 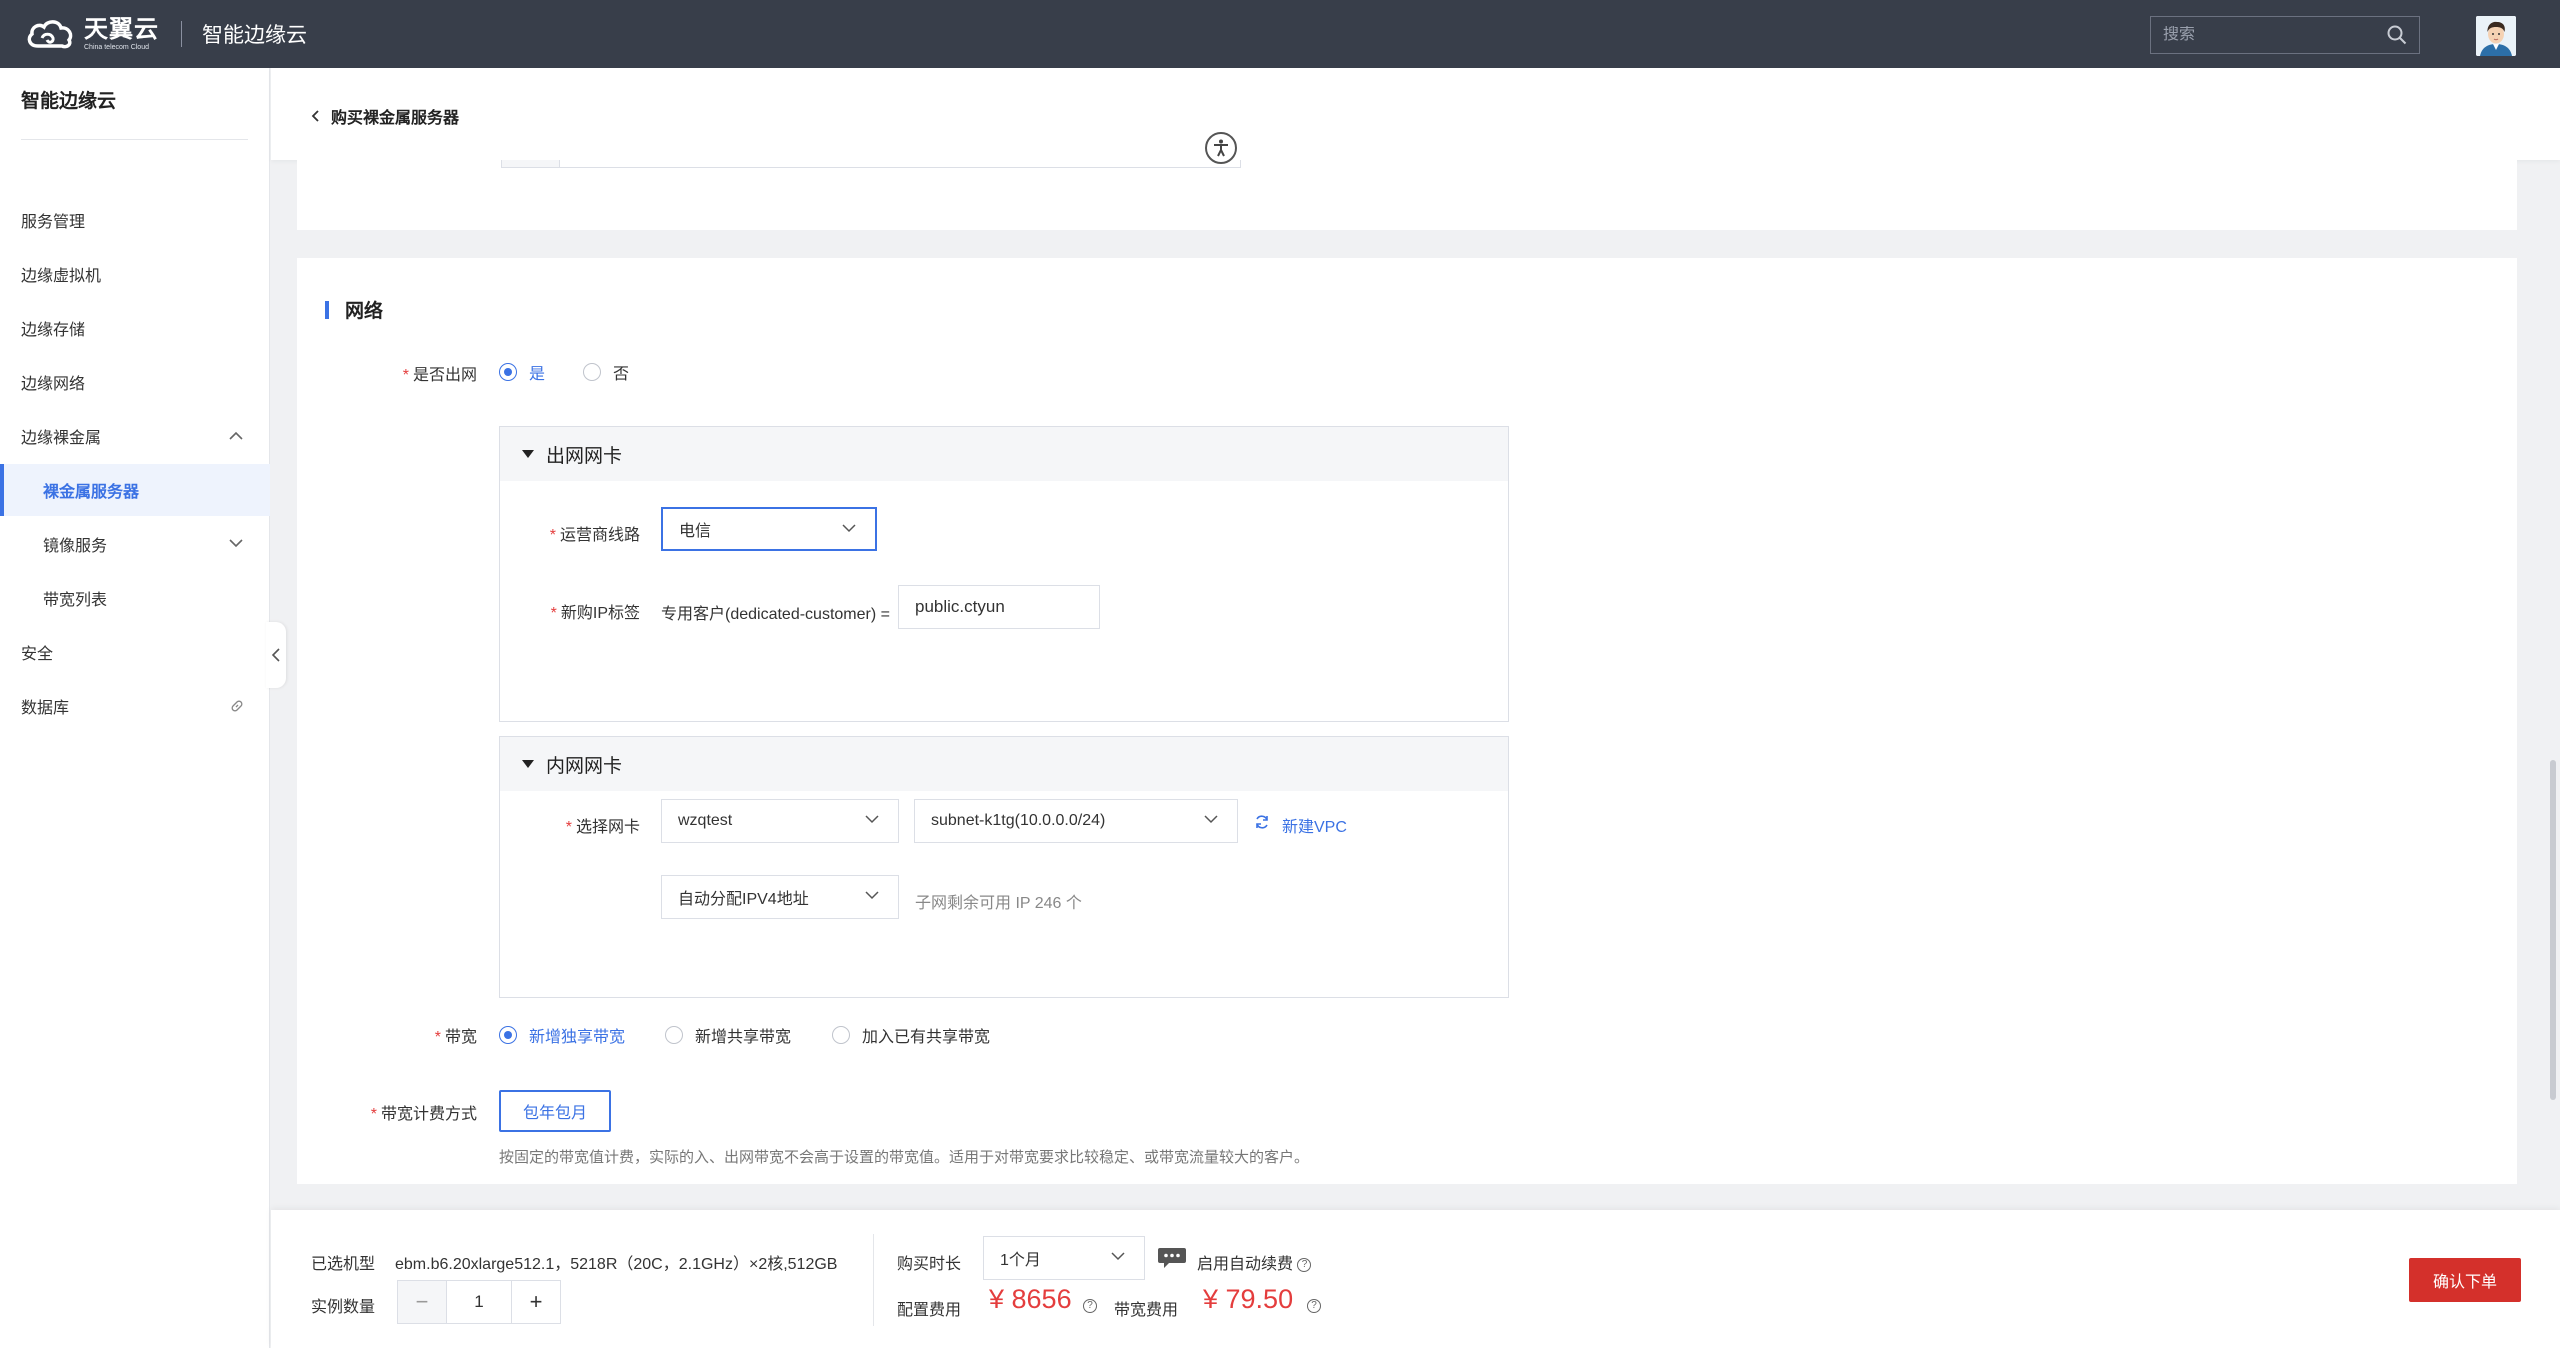 What do you see at coordinates (395, 118) in the screenshot?
I see `page-title: 购买裸金属服务器` at bounding box center [395, 118].